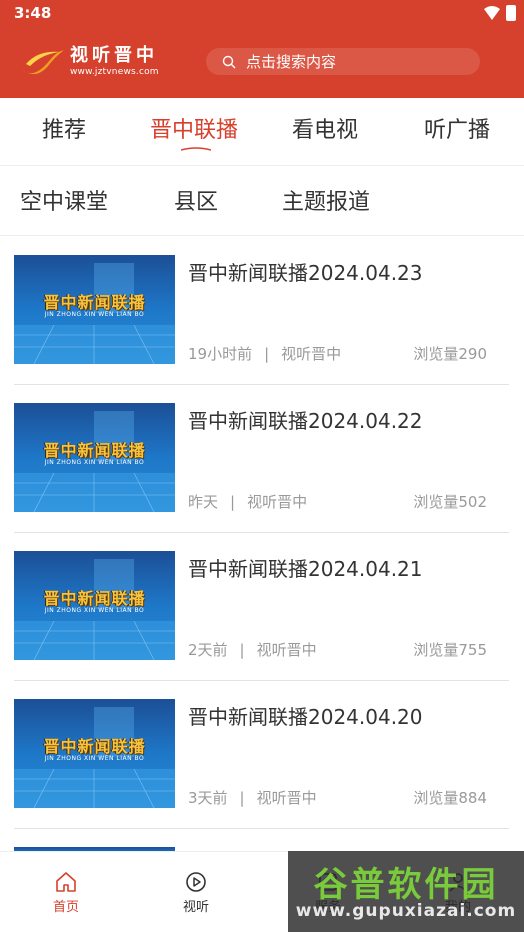 The width and height of the screenshot is (524, 932). Describe the element at coordinates (196, 149) in the screenshot. I see `active-tab-indicator` at that location.